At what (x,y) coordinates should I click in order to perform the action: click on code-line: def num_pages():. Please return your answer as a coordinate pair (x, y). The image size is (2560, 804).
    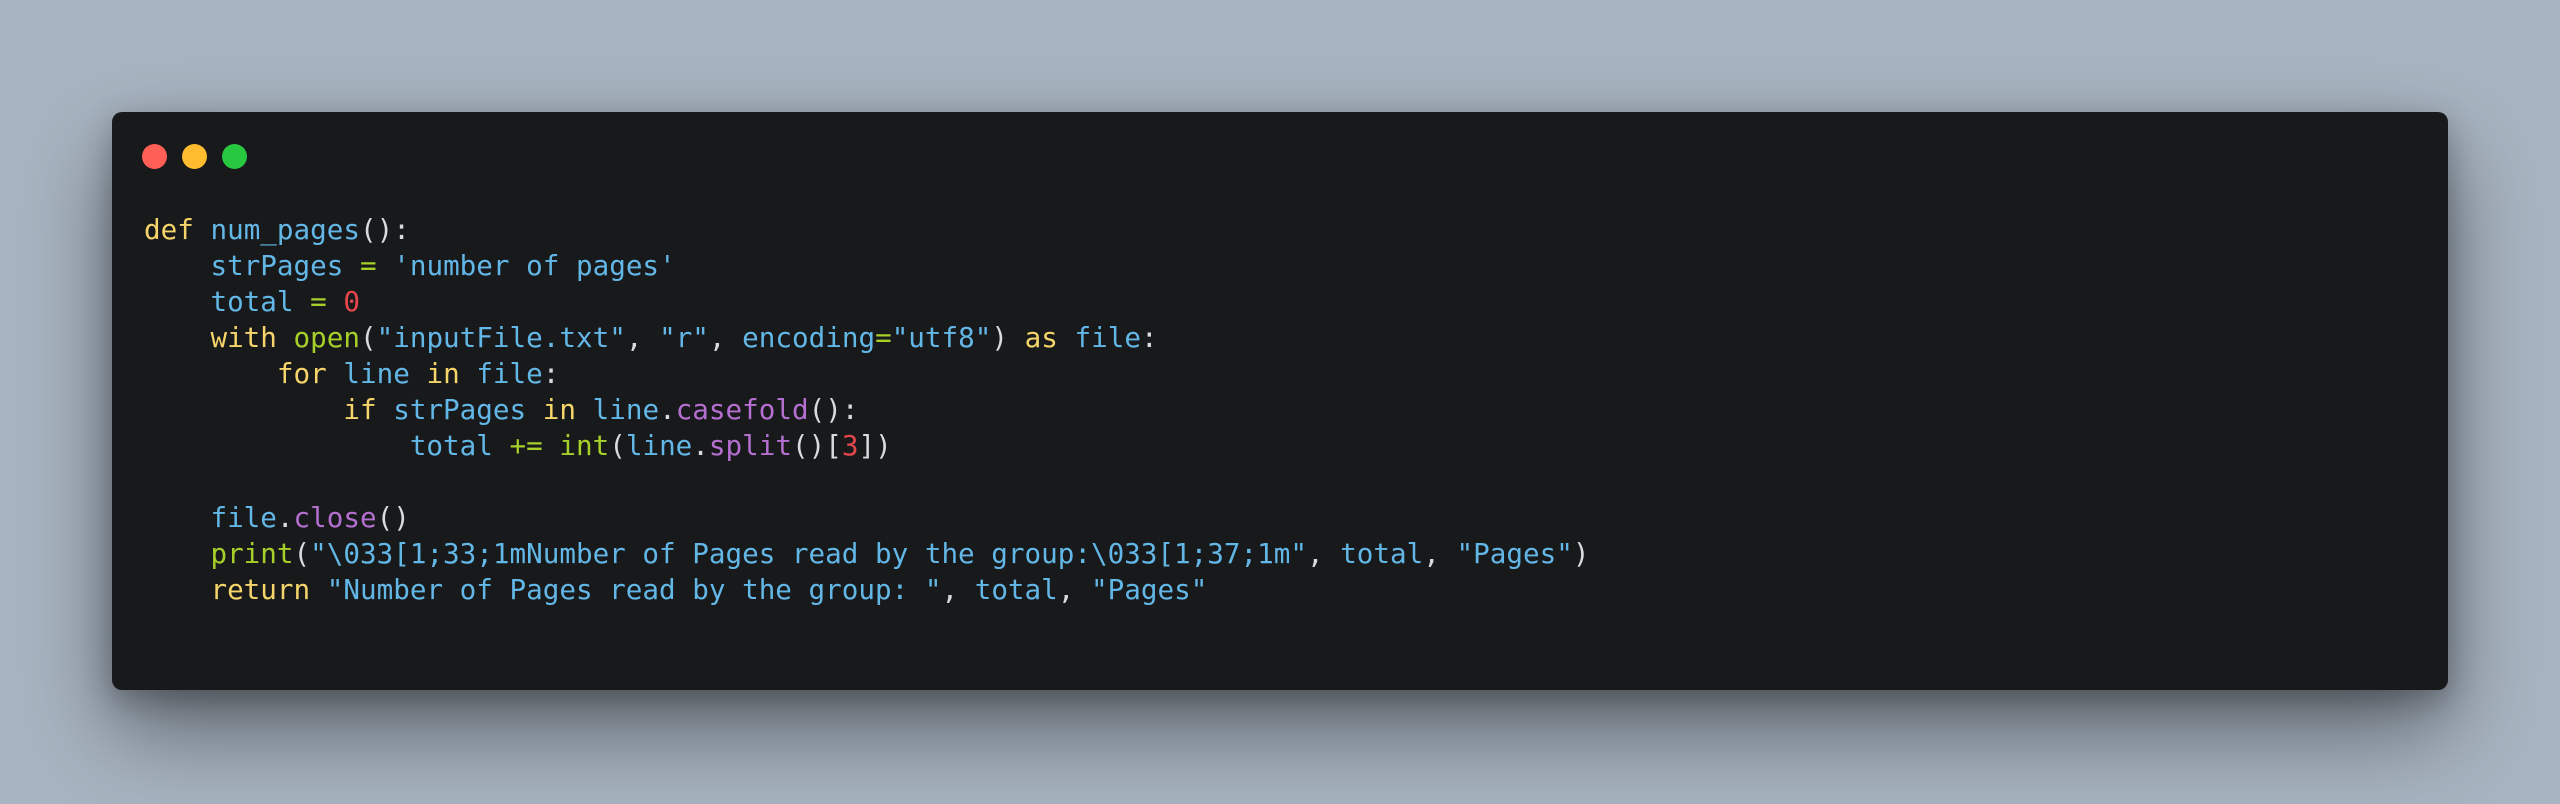
    Looking at the image, I should click on (866, 230).